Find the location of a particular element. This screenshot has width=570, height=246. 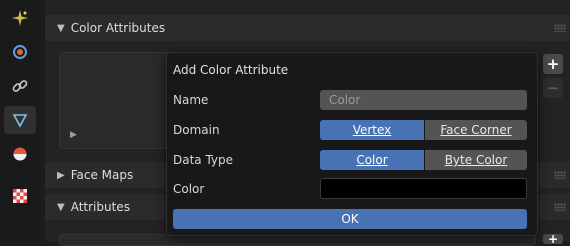

tab-texture is located at coordinates (20, 196).